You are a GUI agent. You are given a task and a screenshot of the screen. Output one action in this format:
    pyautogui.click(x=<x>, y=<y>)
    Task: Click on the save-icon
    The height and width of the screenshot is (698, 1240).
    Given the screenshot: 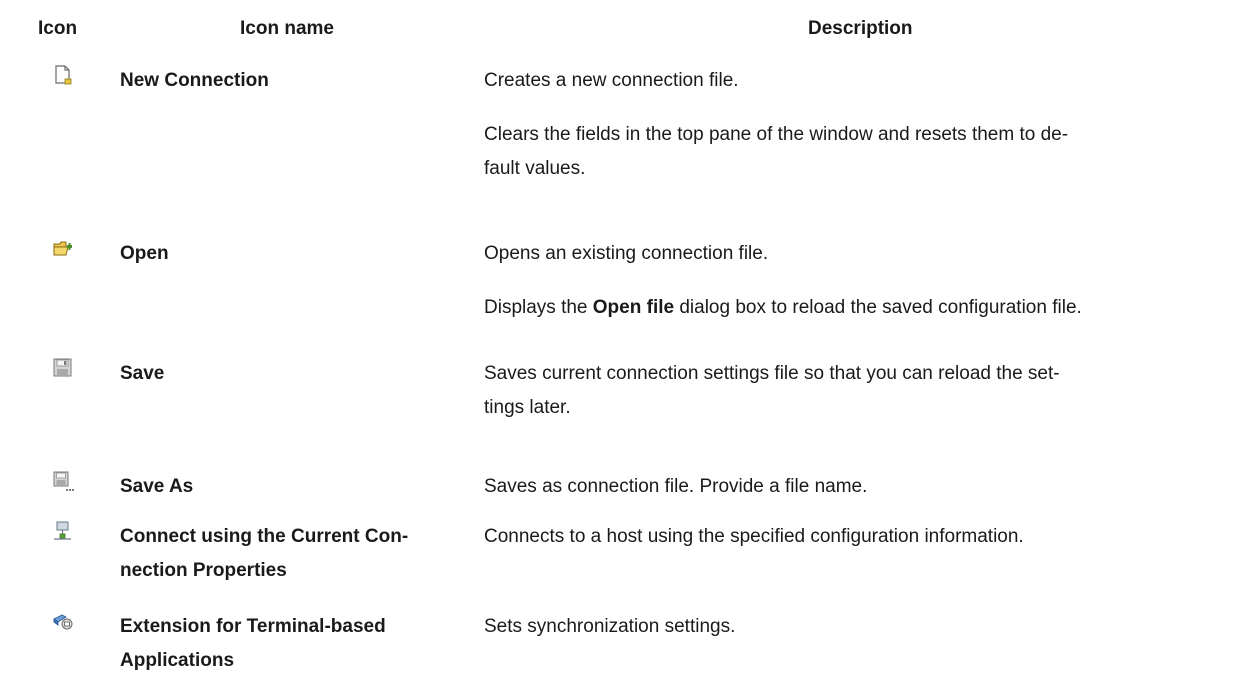 What is the action you would take?
    pyautogui.click(x=62, y=367)
    